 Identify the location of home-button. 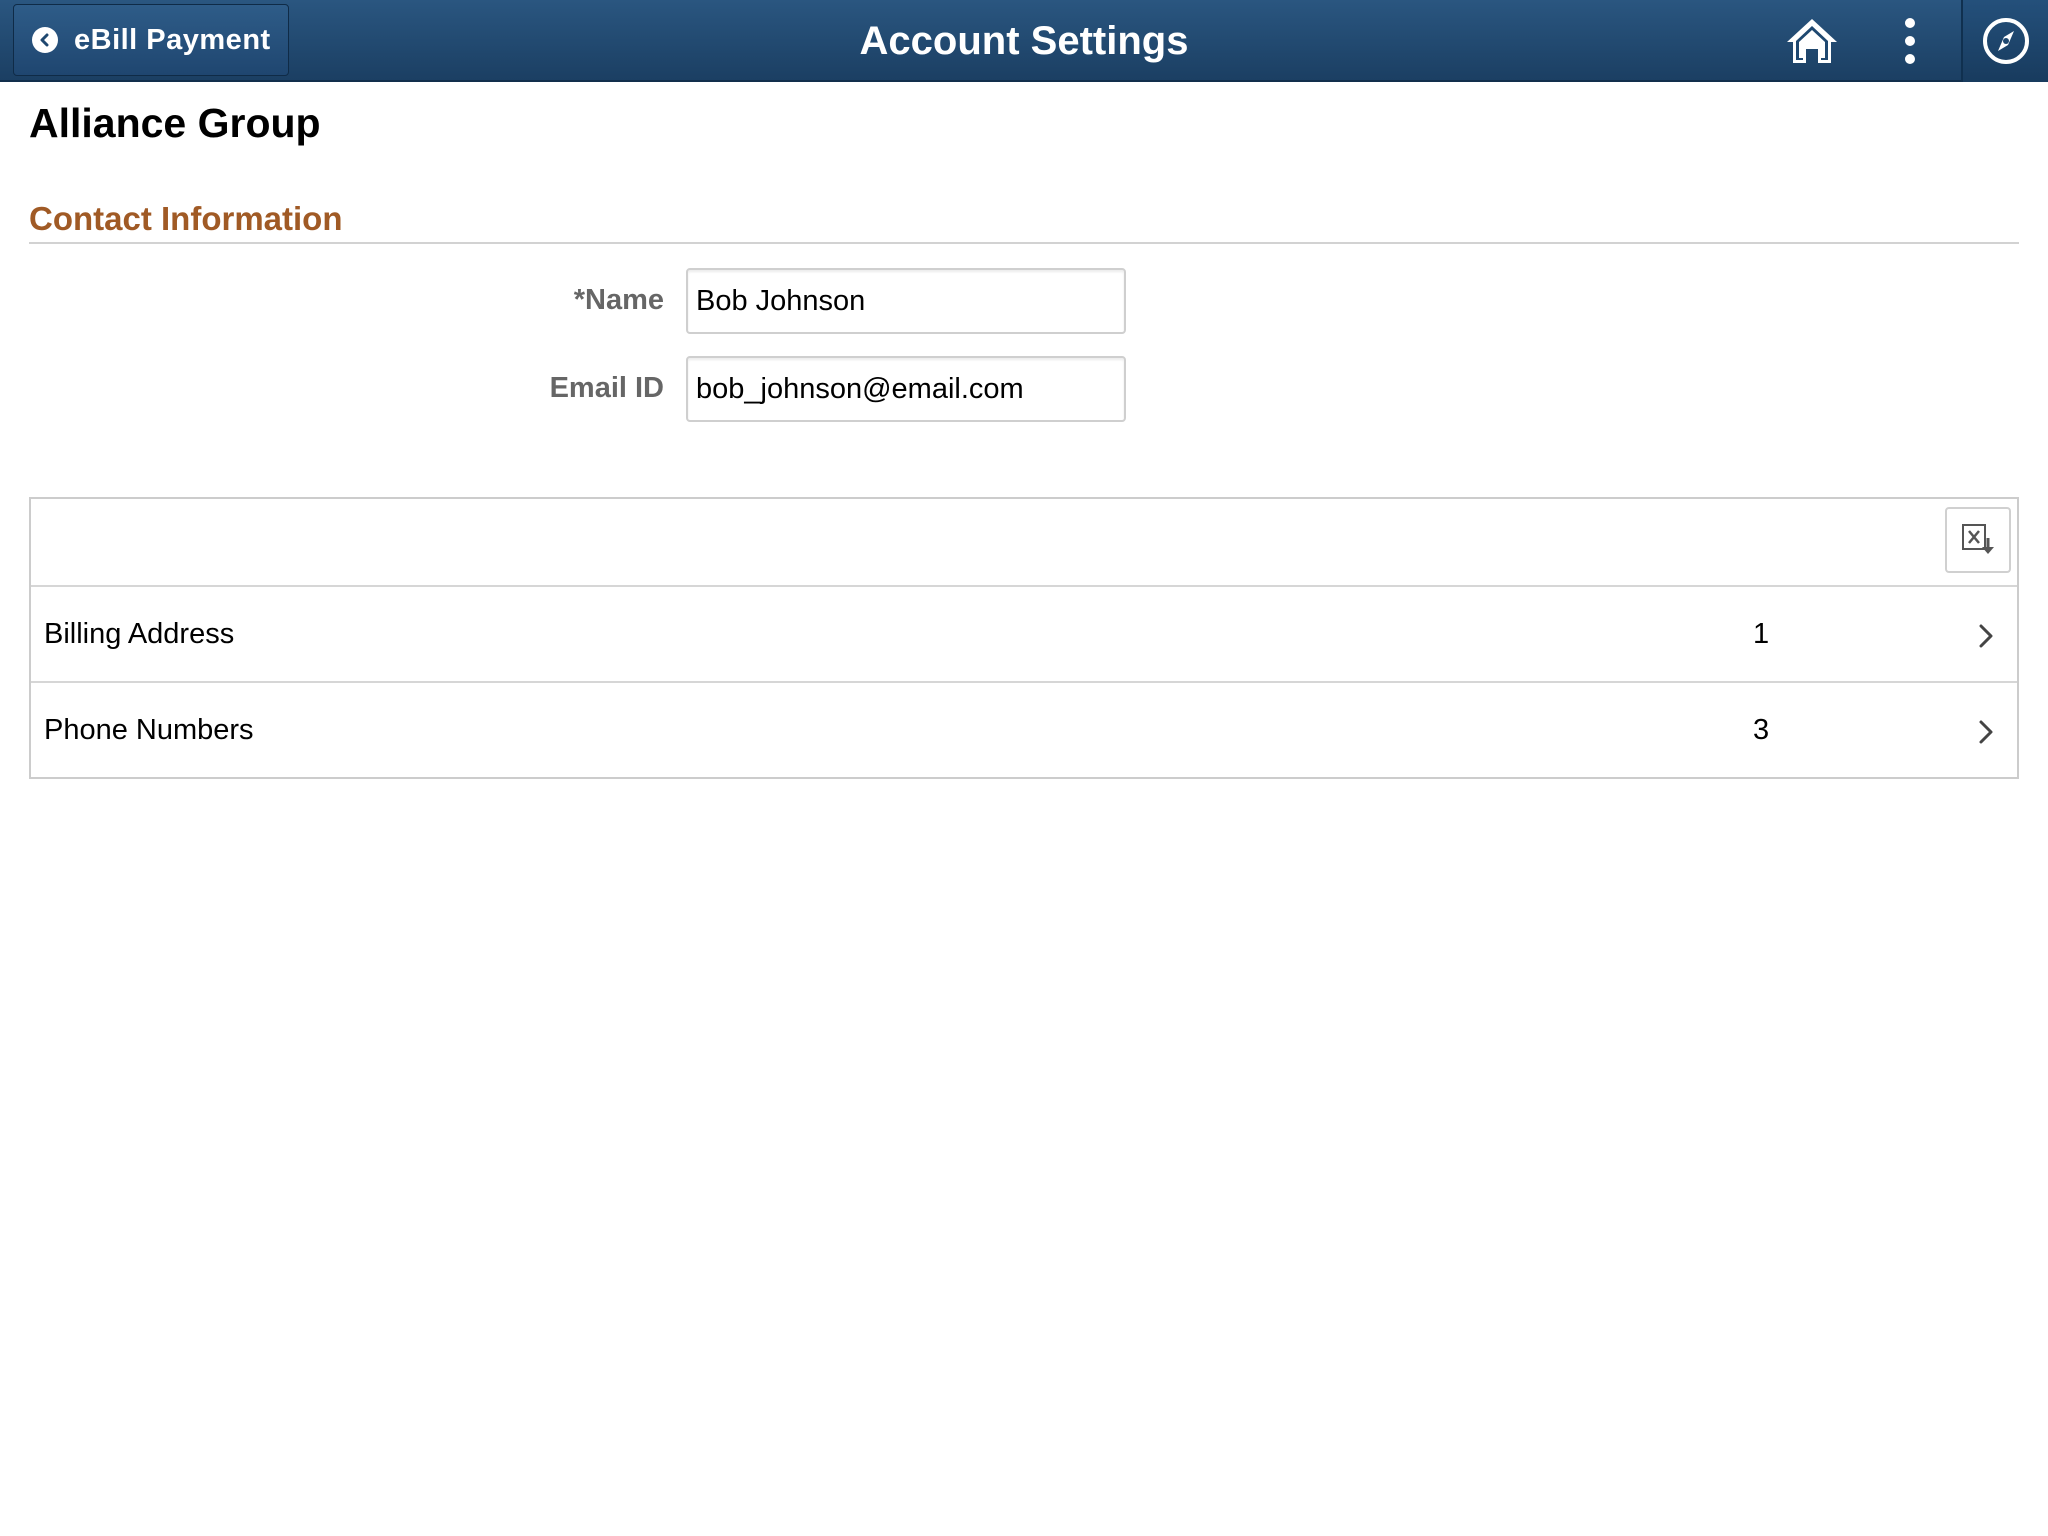
(1812, 41).